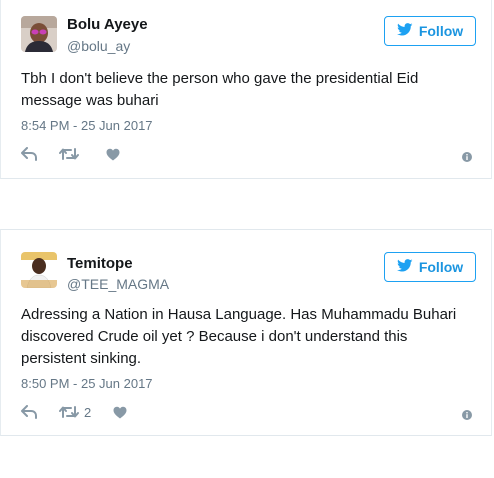 Image resolution: width=494 pixels, height=478 pixels. What do you see at coordinates (98, 46) in the screenshot?
I see `user-handle: @bolu_ay` at bounding box center [98, 46].